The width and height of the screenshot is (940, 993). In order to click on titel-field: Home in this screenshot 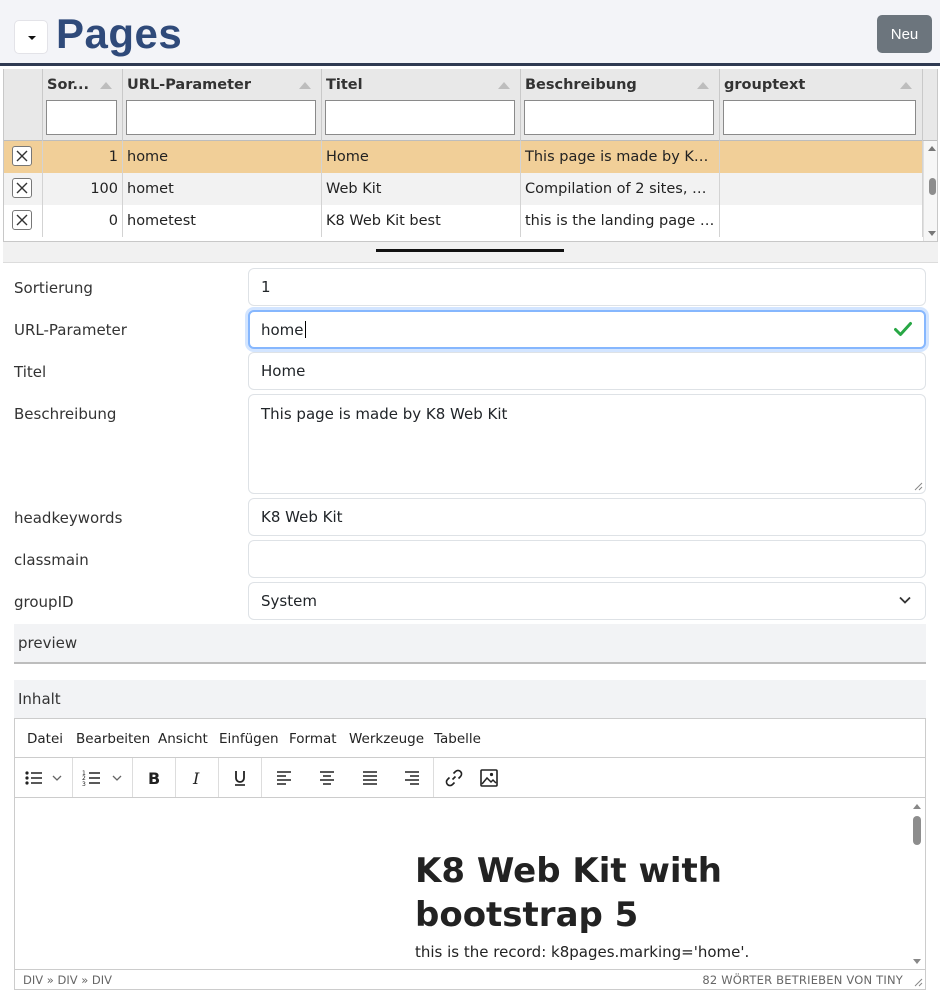, I will do `click(587, 371)`.